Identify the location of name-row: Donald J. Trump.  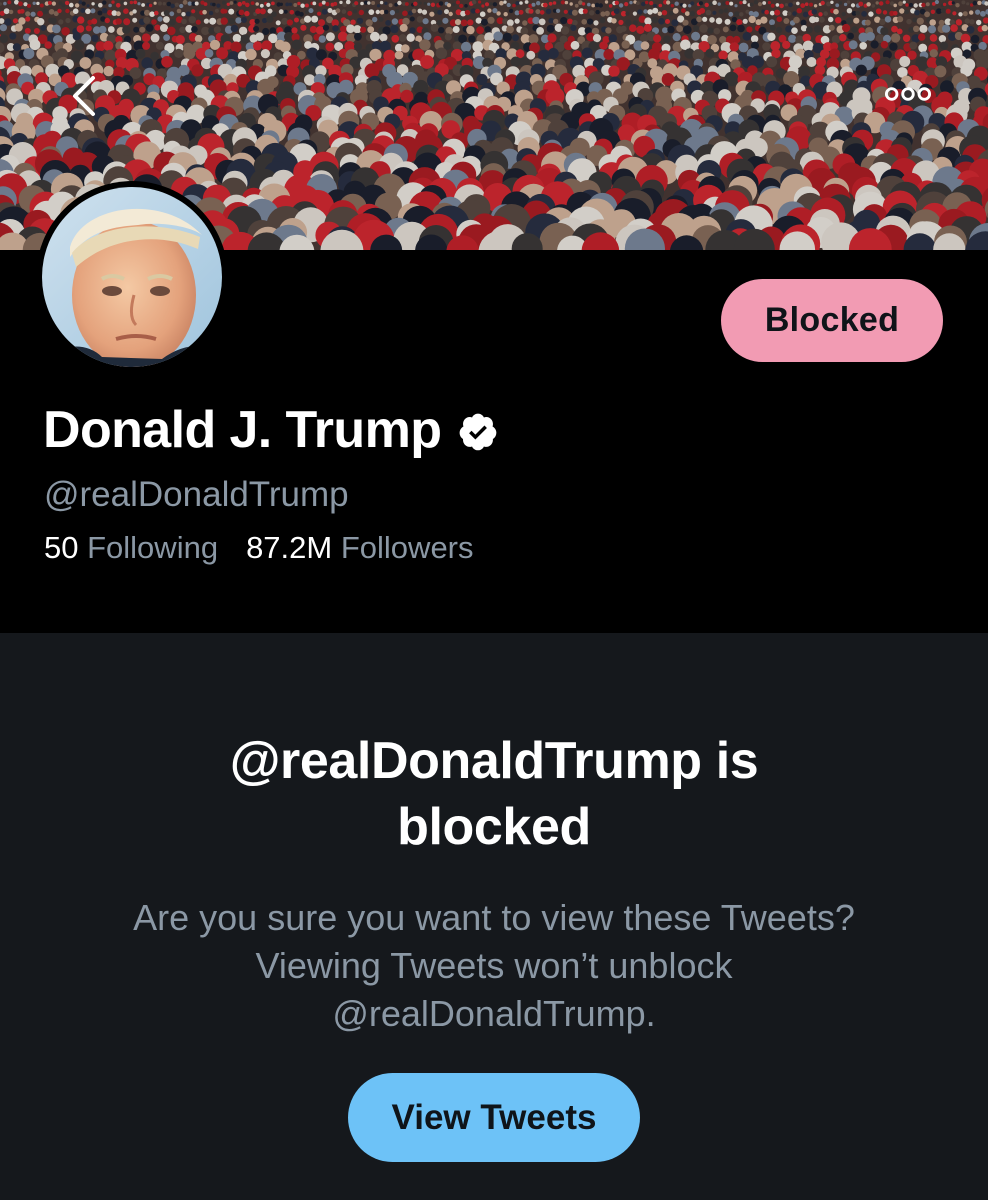
(271, 430).